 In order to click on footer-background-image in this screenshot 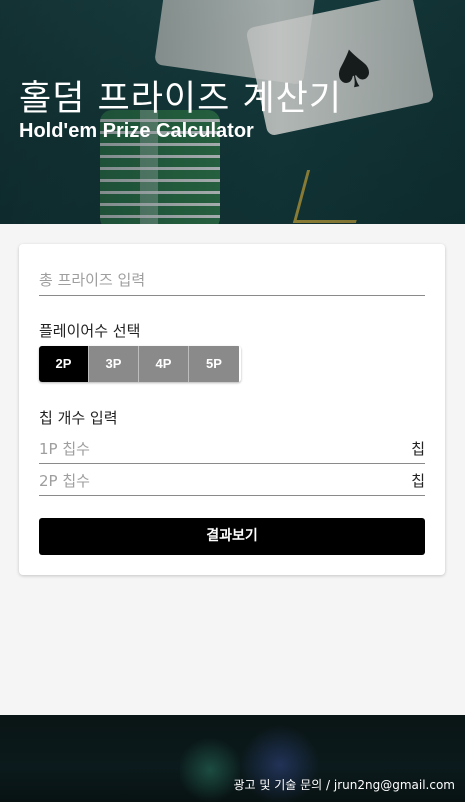, I will do `click(210, 768)`.